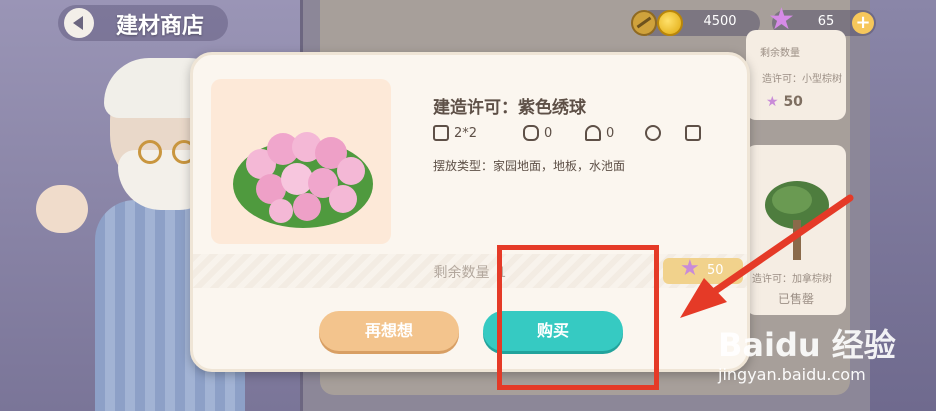  Describe the element at coordinates (767, 256) in the screenshot. I see `arrow-icon` at that location.